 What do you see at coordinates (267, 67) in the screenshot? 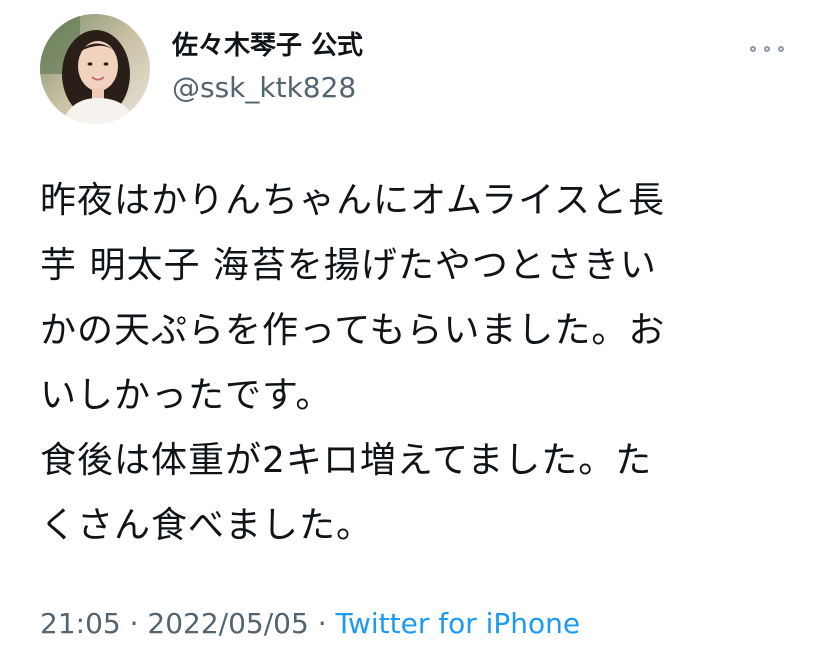
I see `user-info: 佐々木琴子 公式 @ssk_ktk828` at bounding box center [267, 67].